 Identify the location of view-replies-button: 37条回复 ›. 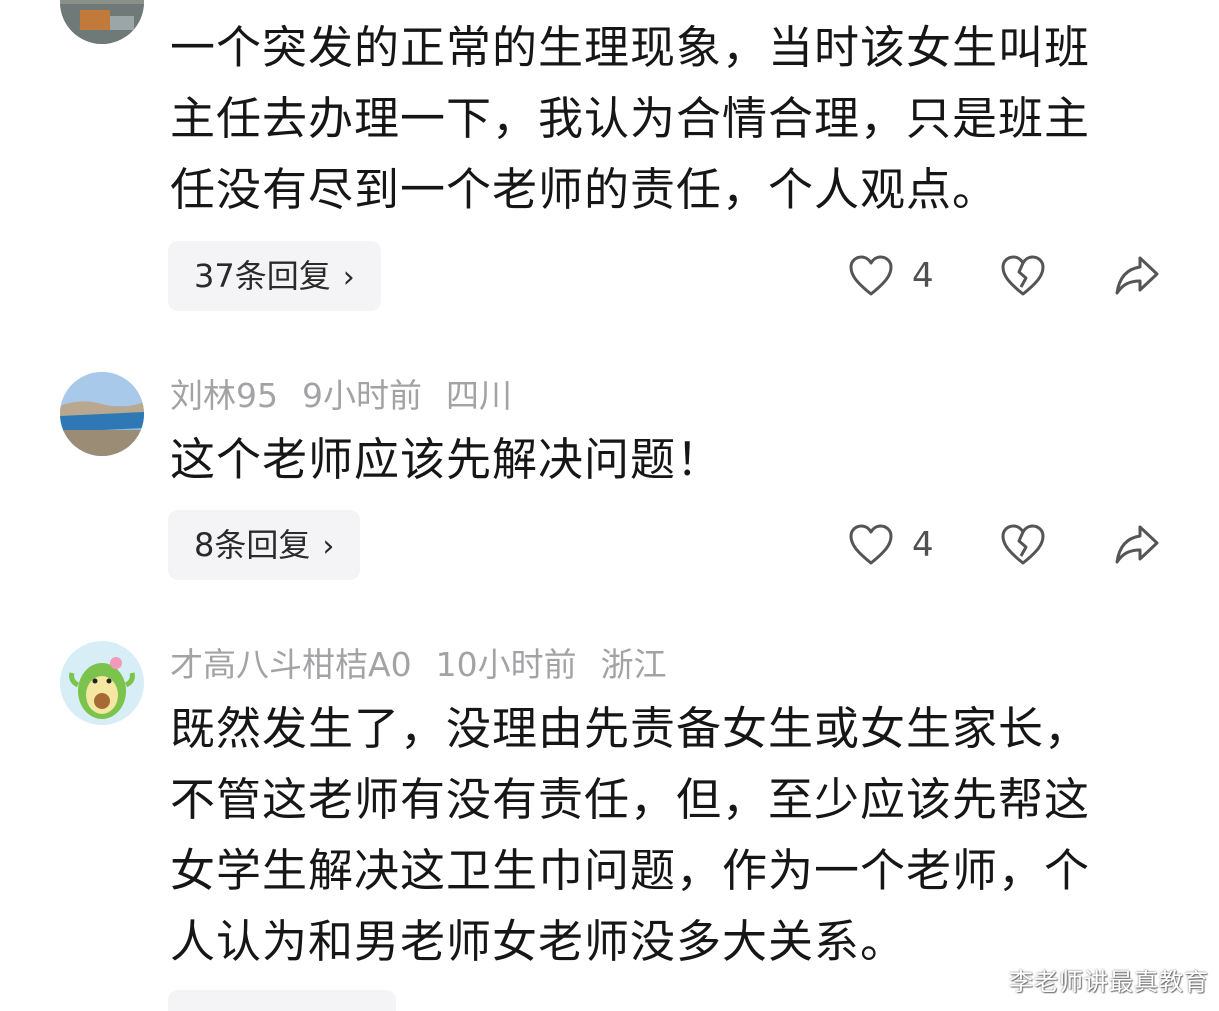
(274, 276).